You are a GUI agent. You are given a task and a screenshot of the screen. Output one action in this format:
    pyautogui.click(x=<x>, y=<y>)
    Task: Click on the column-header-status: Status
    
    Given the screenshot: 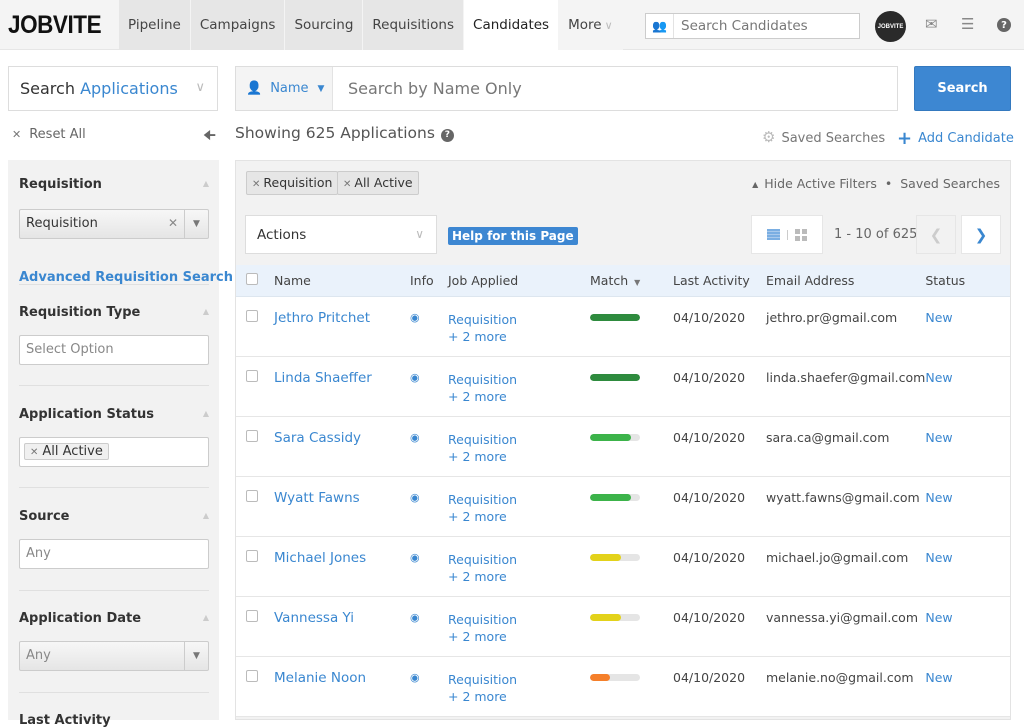 What is the action you would take?
    pyautogui.click(x=967, y=281)
    